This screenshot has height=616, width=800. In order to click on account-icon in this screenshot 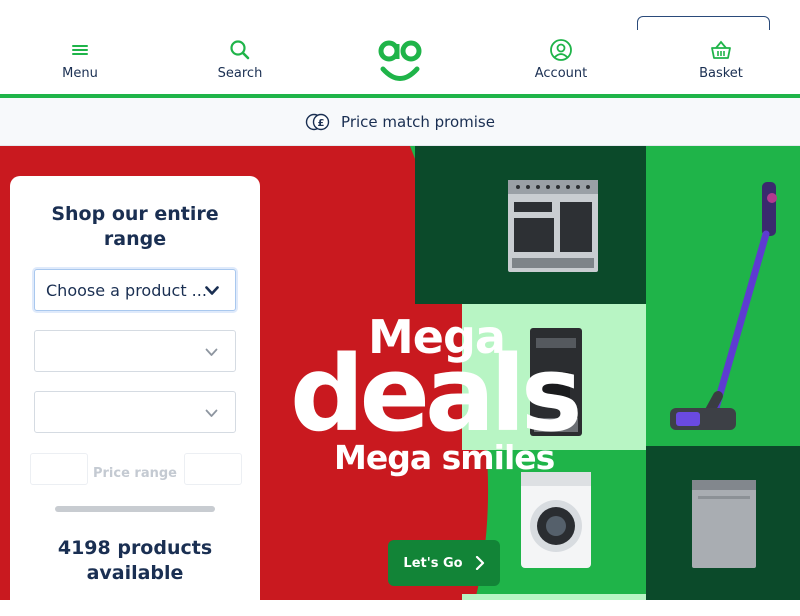, I will do `click(561, 50)`.